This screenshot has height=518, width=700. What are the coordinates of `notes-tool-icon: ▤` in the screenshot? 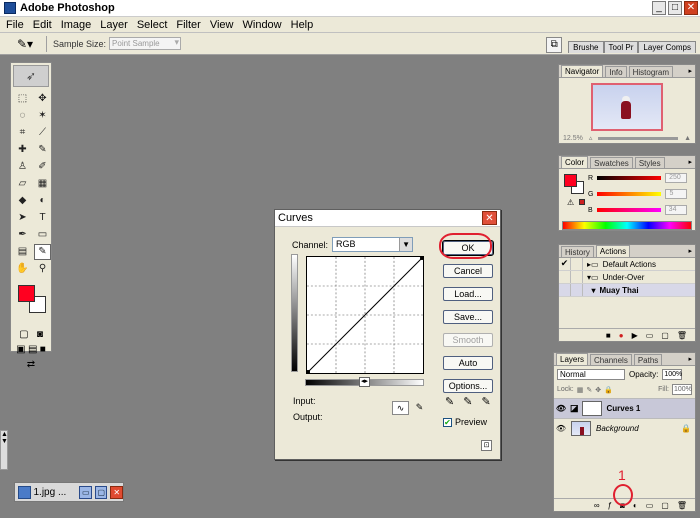 It's located at (22, 252).